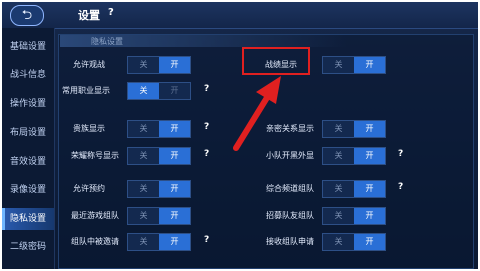 The image size is (480, 271). I want to click on toggle-team-invite: 关开, so click(159, 242).